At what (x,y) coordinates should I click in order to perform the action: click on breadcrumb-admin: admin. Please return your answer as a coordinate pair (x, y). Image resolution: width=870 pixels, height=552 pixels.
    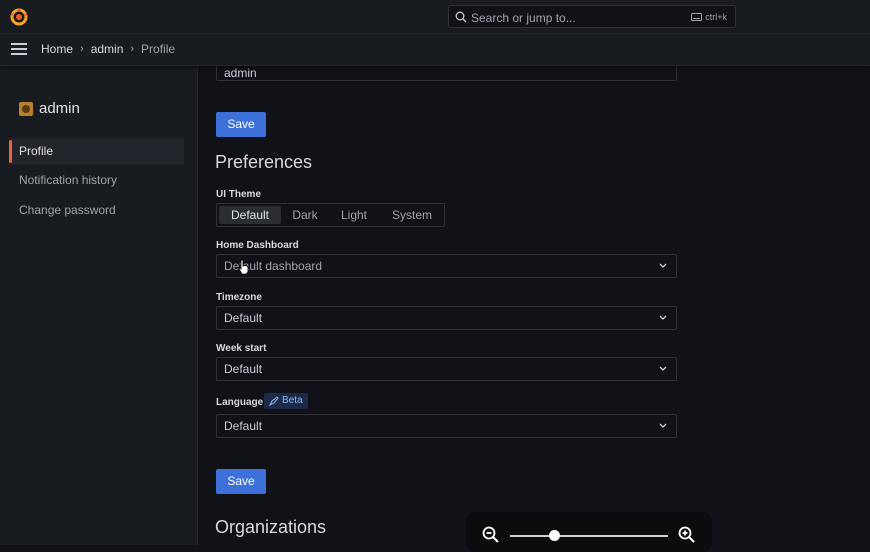
    Looking at the image, I should click on (107, 49).